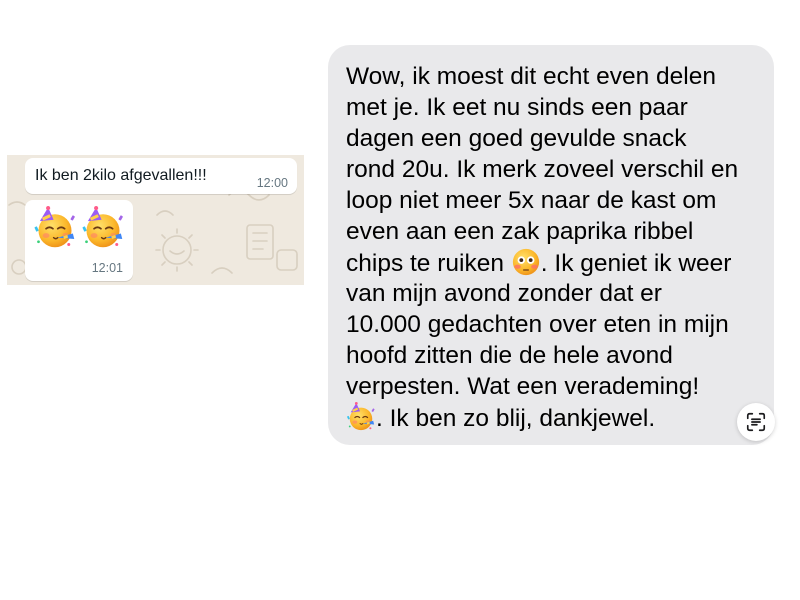 The image size is (800, 600). Describe the element at coordinates (531, 200) in the screenshot. I see `message-line: loop niet meer 5x naar de kast om` at that location.